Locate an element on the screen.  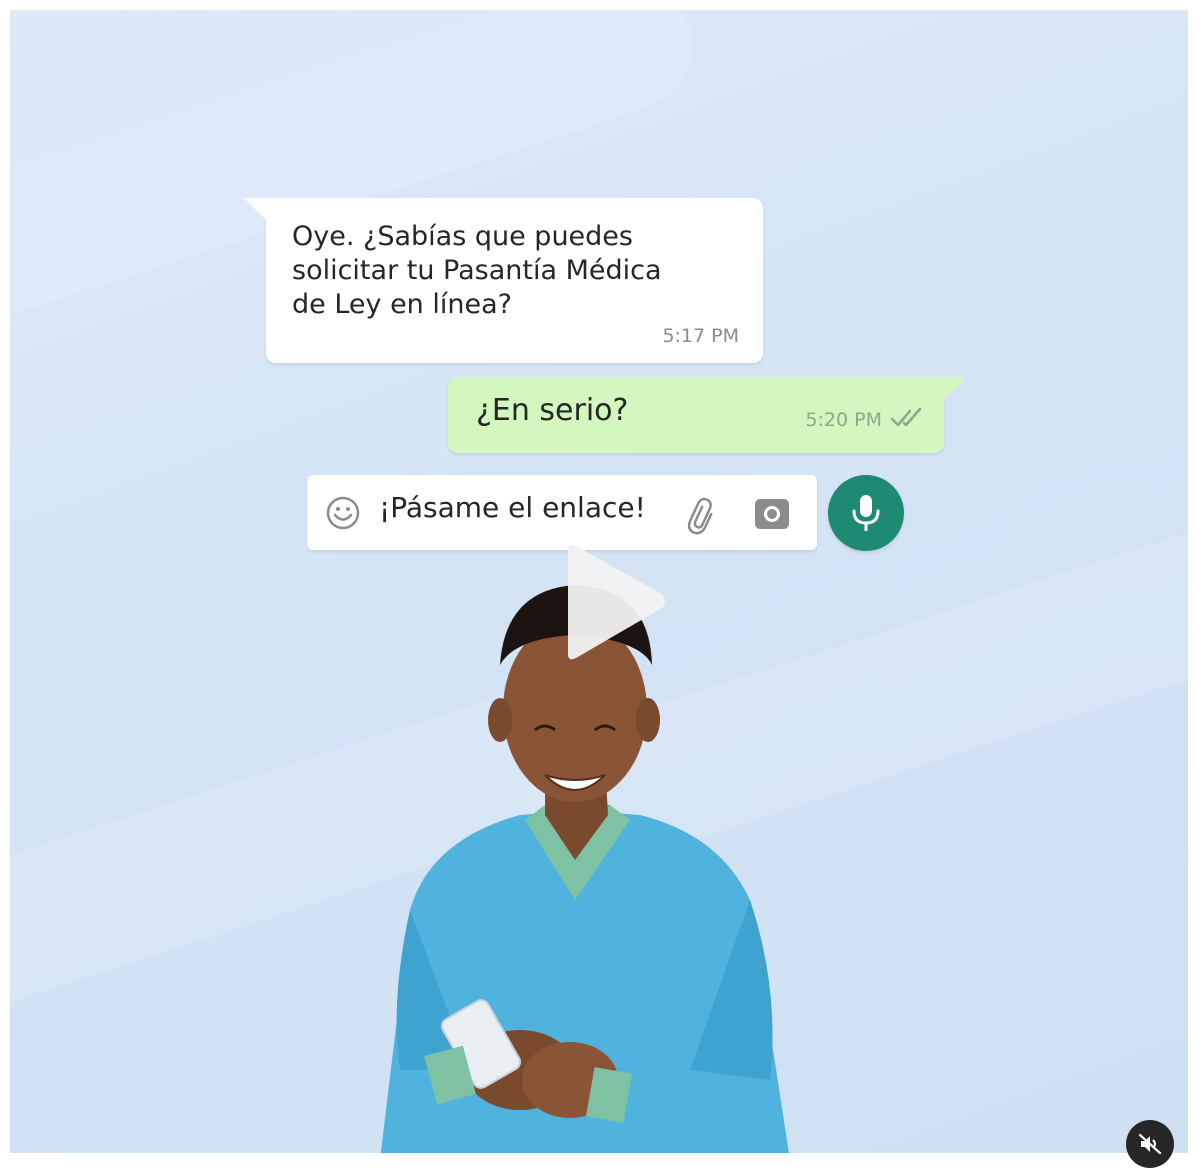
muted-speaker-icon is located at coordinates (1150, 1144).